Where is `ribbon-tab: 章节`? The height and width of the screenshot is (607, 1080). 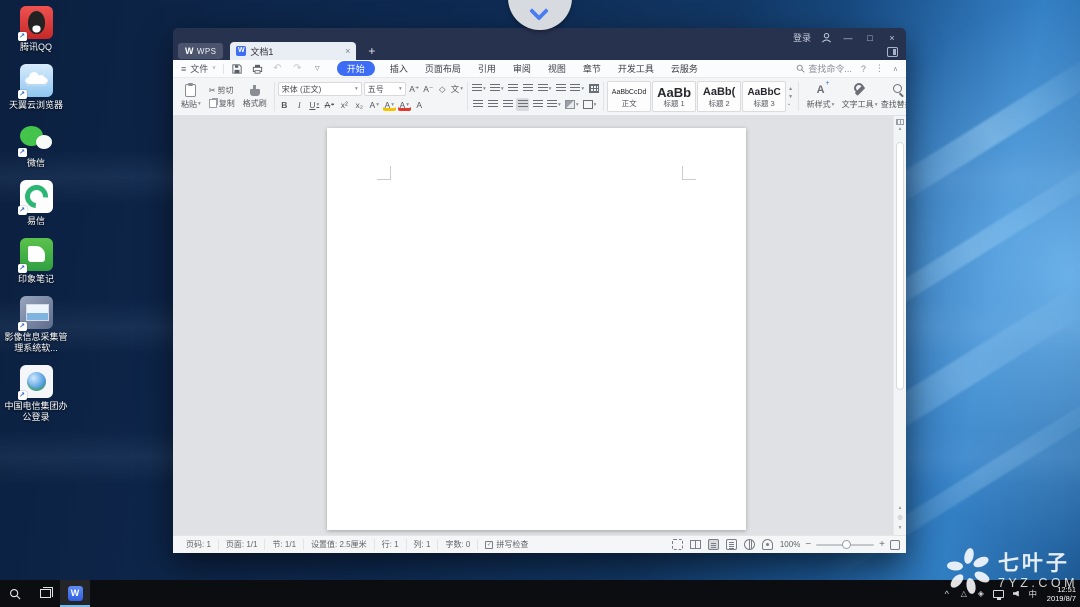 ribbon-tab: 章节 is located at coordinates (592, 68).